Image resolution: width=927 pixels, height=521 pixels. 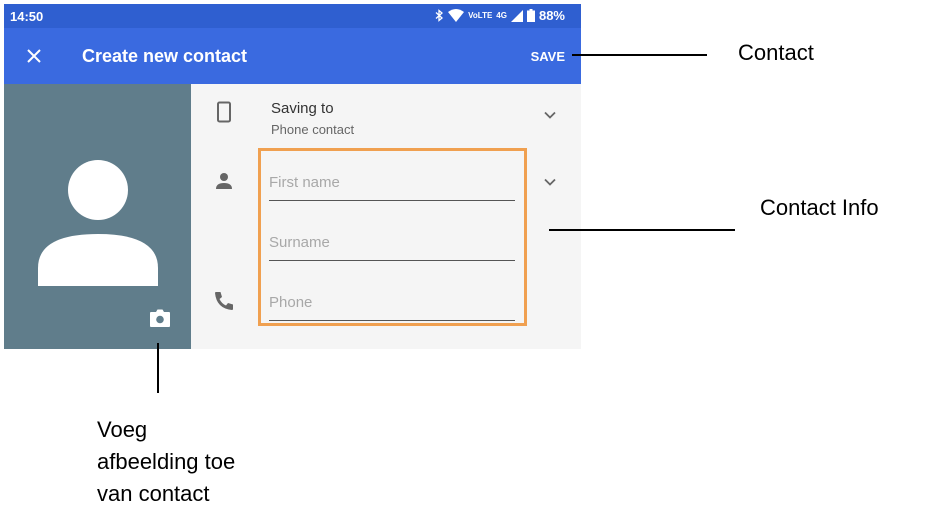 What do you see at coordinates (456, 15) in the screenshot?
I see `wifi-icon` at bounding box center [456, 15].